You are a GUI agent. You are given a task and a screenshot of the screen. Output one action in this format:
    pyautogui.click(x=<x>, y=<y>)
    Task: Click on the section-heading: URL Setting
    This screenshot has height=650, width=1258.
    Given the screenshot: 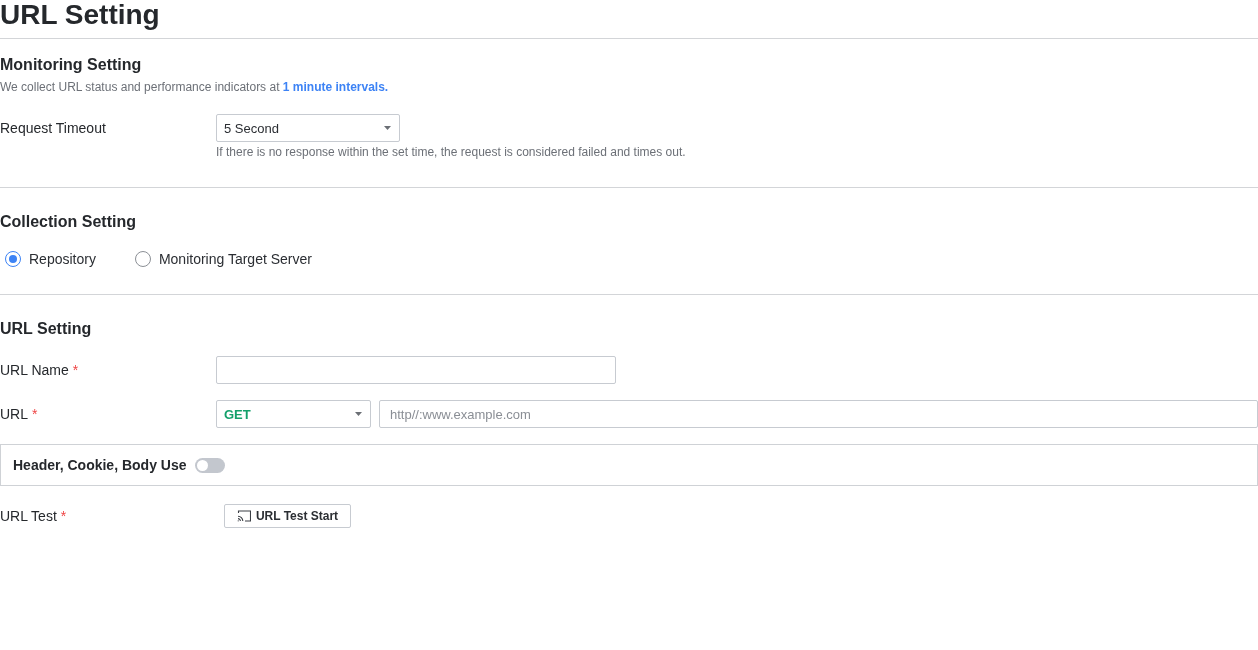 What is the action you would take?
    pyautogui.click(x=46, y=329)
    